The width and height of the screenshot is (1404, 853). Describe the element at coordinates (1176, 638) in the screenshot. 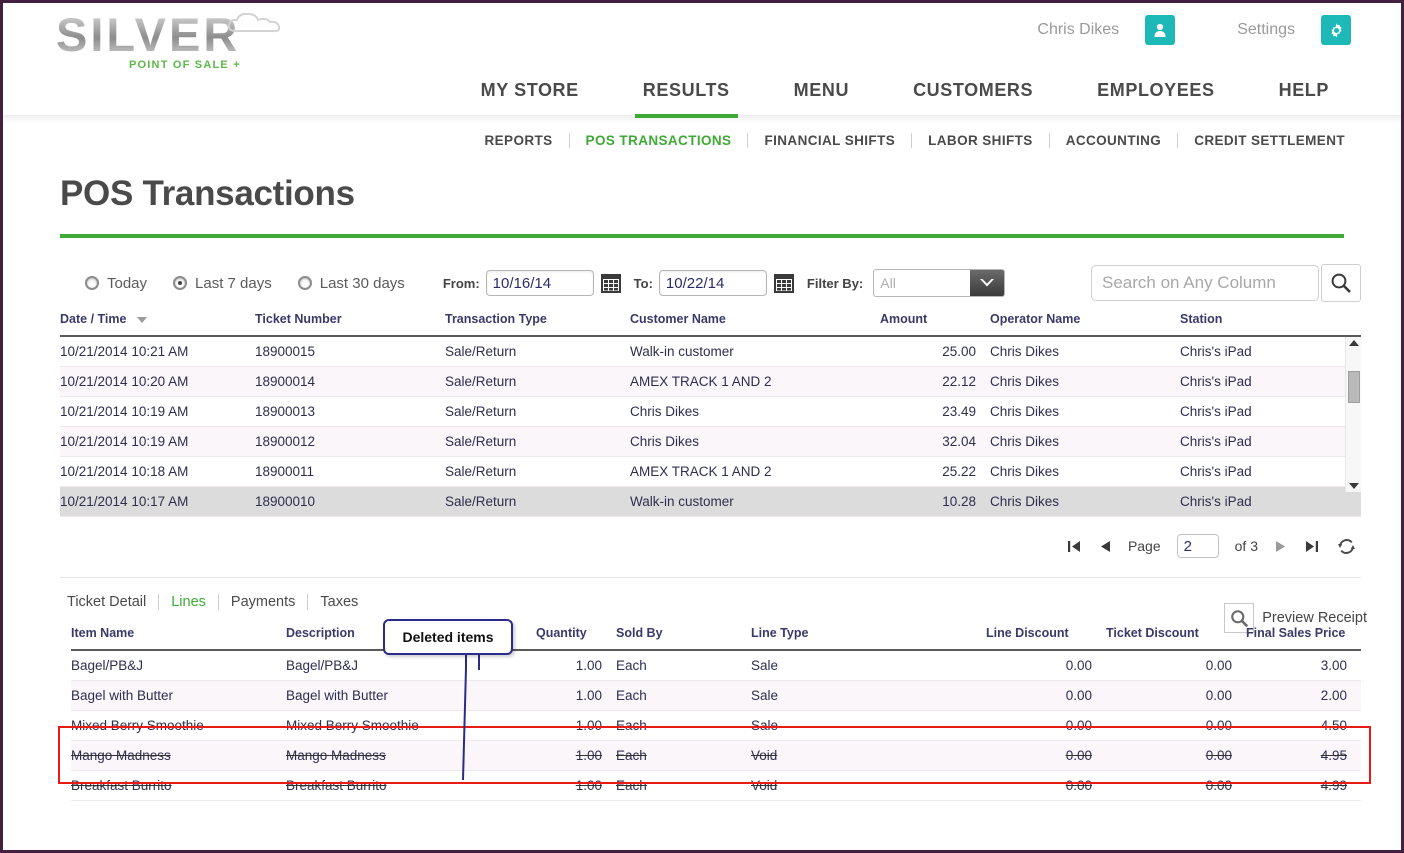

I see `column-header-ticket-discount: Ticket Discount` at that location.